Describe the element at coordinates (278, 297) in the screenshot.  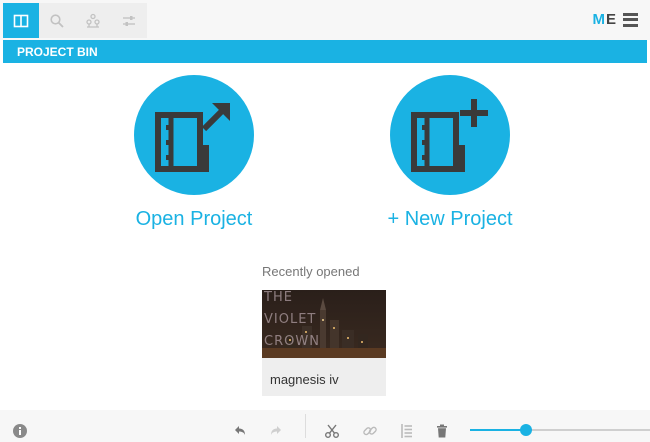
I see `thumbnail-text-line: THE` at that location.